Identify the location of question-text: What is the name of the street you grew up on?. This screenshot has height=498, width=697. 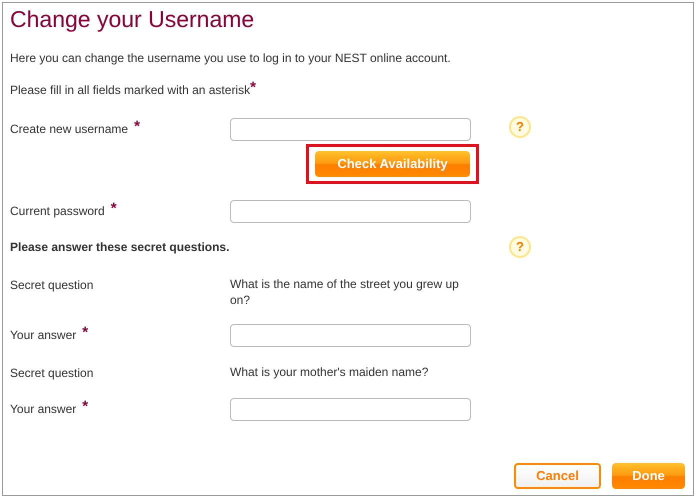
(345, 292).